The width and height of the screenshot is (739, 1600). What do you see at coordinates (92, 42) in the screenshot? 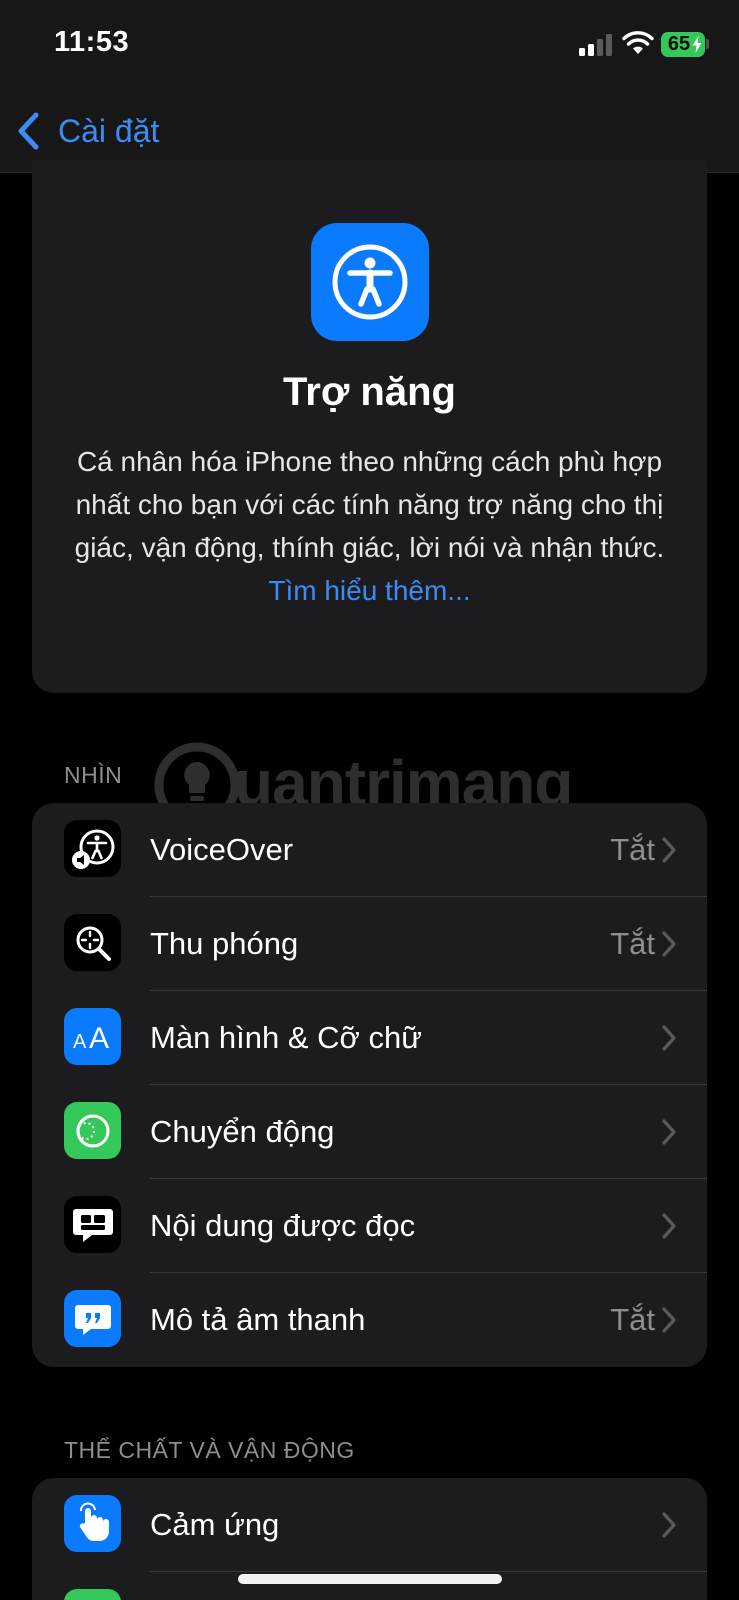
I see `status-time: 11:53` at bounding box center [92, 42].